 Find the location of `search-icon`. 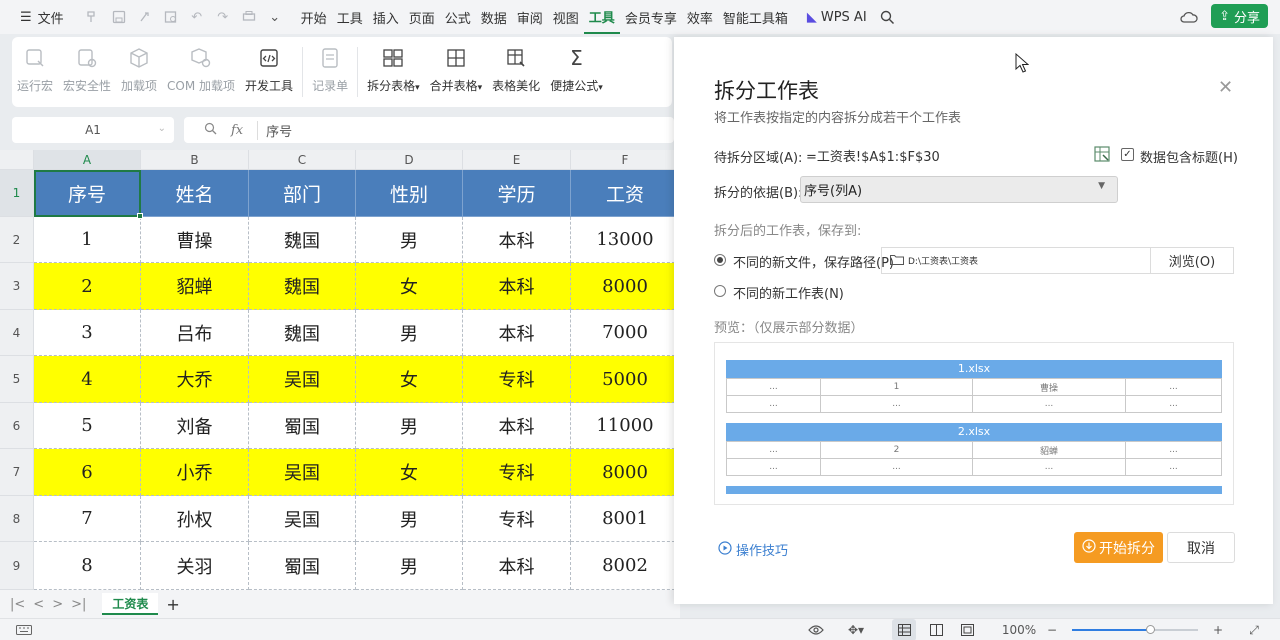

search-icon is located at coordinates (888, 17).